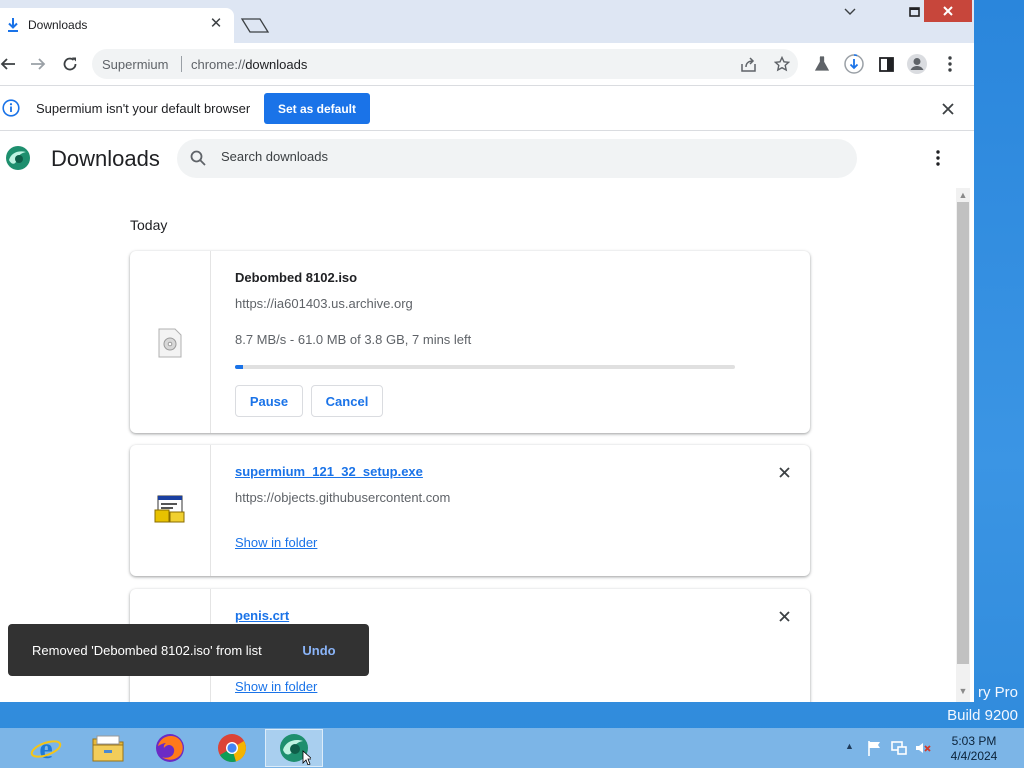 The height and width of the screenshot is (768, 1024). What do you see at coordinates (143, 108) in the screenshot?
I see `infobar-message: Supermium isn't your default browser` at bounding box center [143, 108].